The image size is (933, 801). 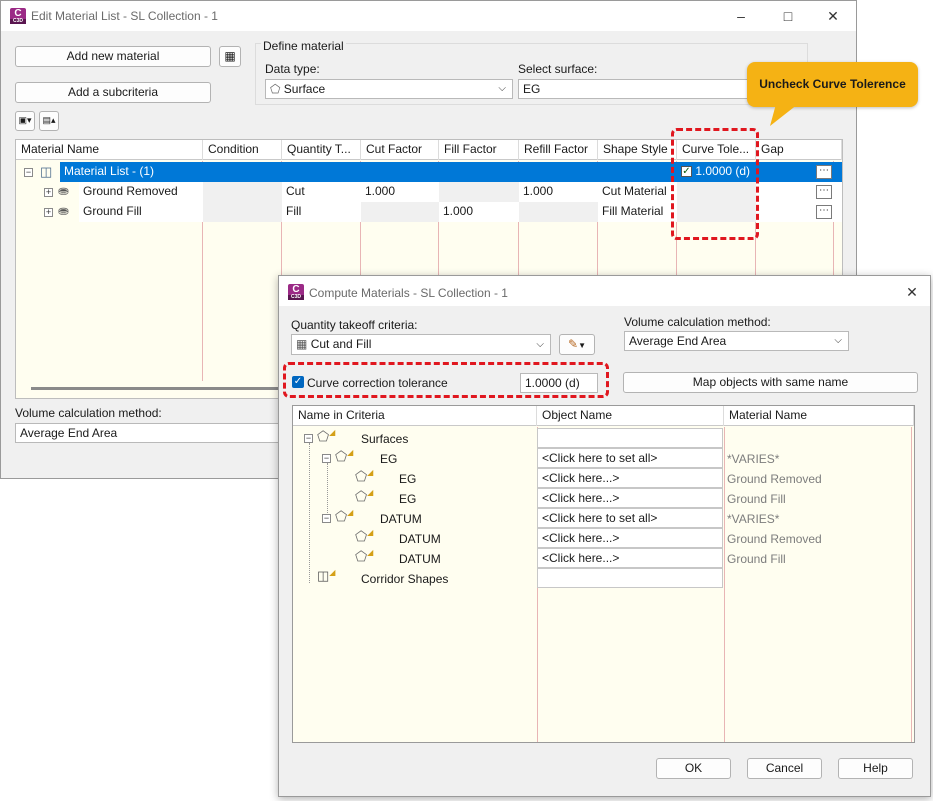 What do you see at coordinates (479, 212) in the screenshot?
I see `row-fill-cell: 1.000` at bounding box center [479, 212].